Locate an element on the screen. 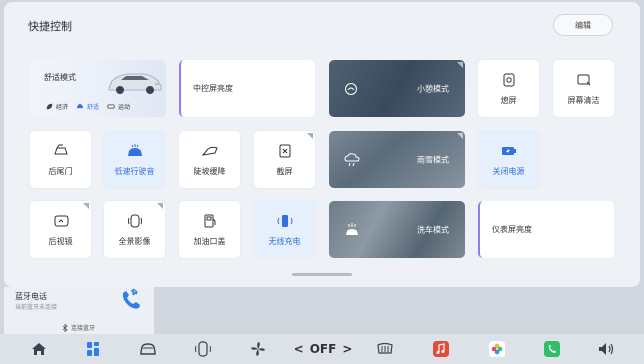 This screenshot has height=364, width=644. car-icon is located at coordinates (80, 106).